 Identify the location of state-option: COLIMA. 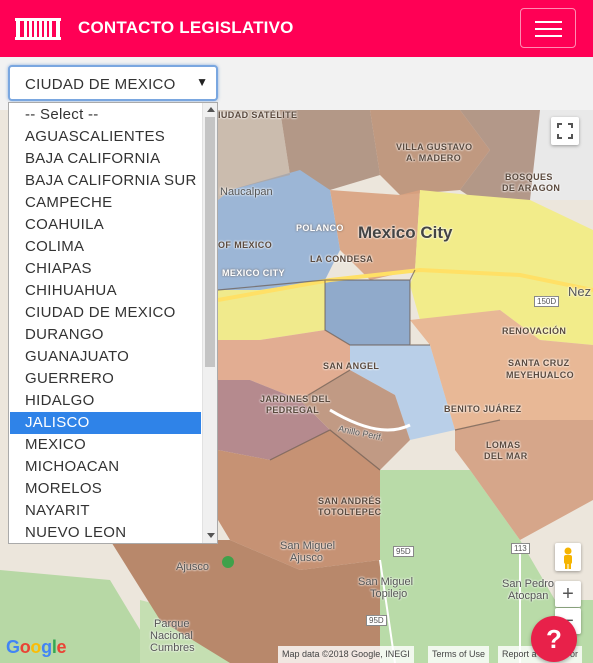
(105, 247).